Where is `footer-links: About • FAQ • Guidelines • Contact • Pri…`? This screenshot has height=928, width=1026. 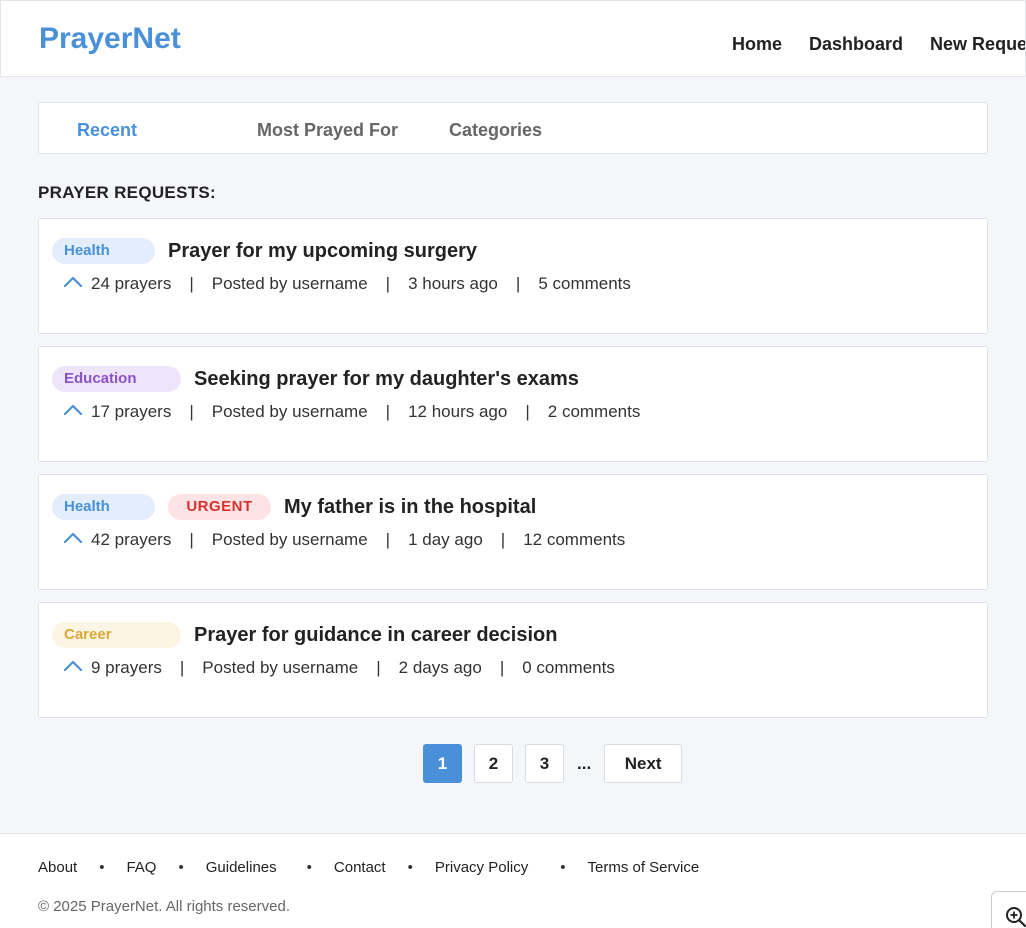
footer-links: About • FAQ • Guidelines • Contact • Pri… is located at coordinates (368, 867).